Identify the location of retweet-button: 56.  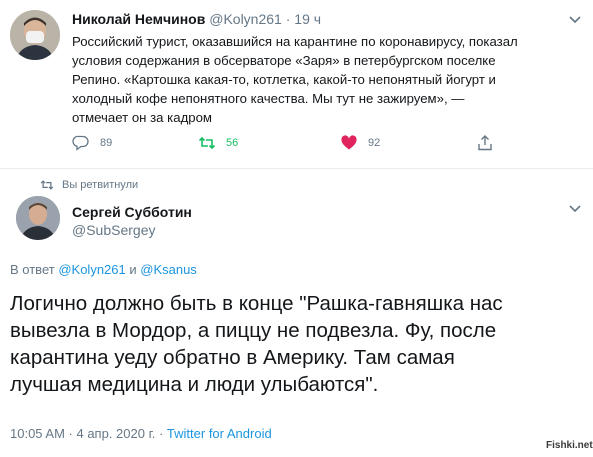
(218, 143).